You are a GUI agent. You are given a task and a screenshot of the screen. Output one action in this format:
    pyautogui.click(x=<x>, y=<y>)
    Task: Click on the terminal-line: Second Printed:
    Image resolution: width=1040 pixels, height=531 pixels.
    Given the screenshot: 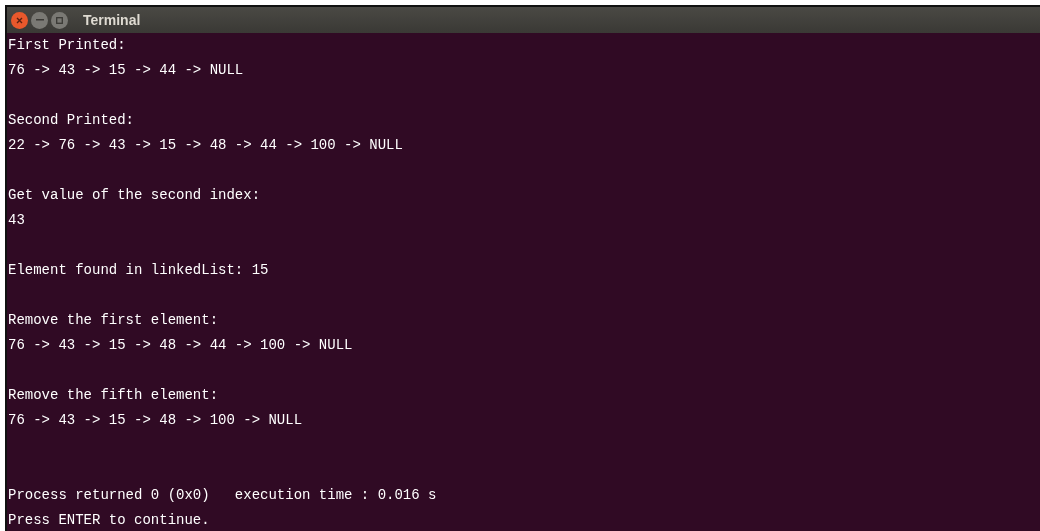 What is the action you would take?
    pyautogui.click(x=71, y=120)
    